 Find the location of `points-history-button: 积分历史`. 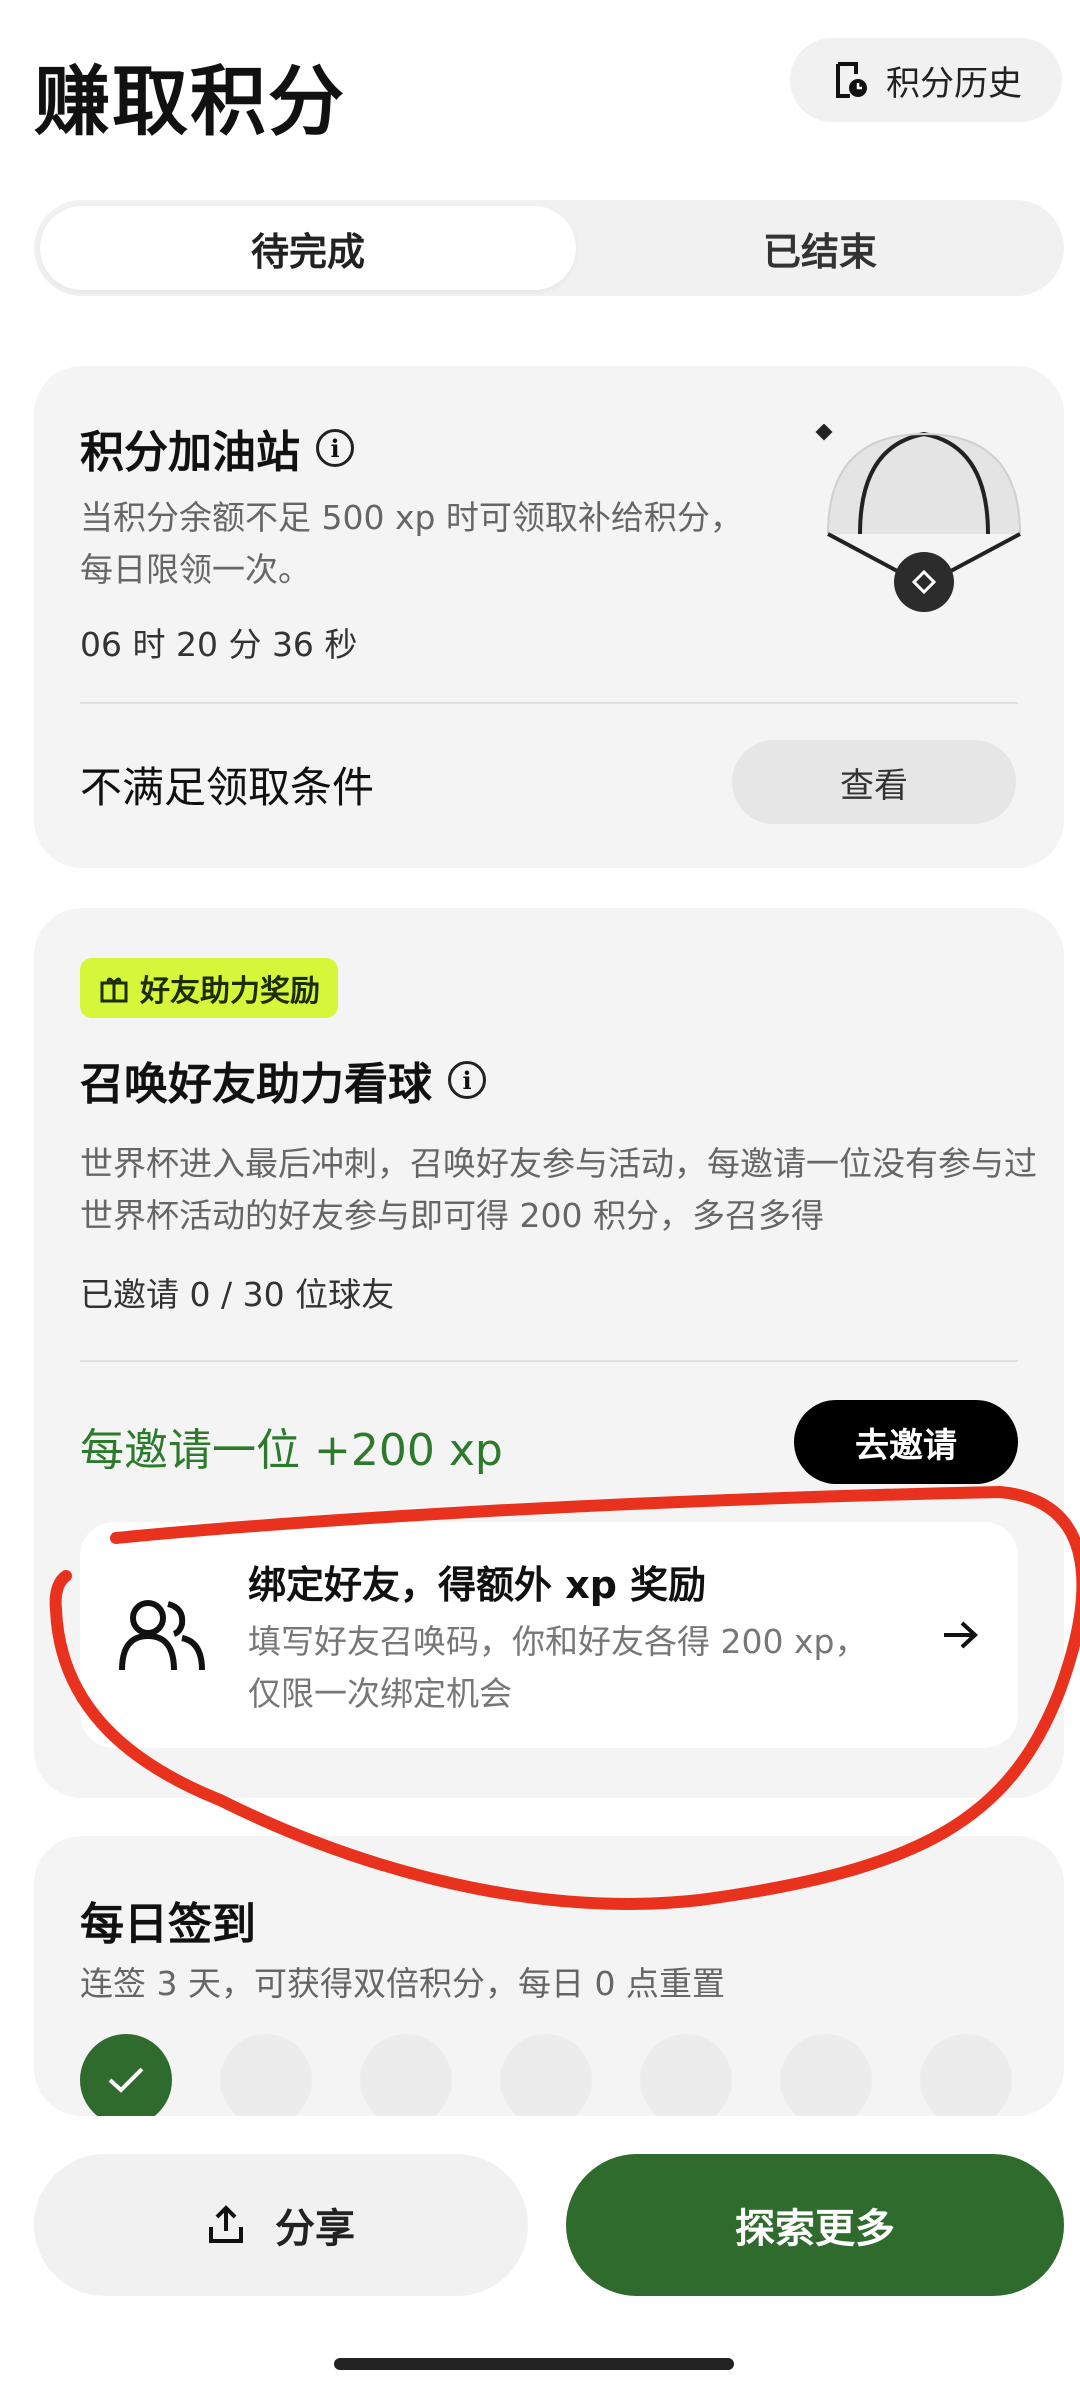

points-history-button: 积分历史 is located at coordinates (926, 80).